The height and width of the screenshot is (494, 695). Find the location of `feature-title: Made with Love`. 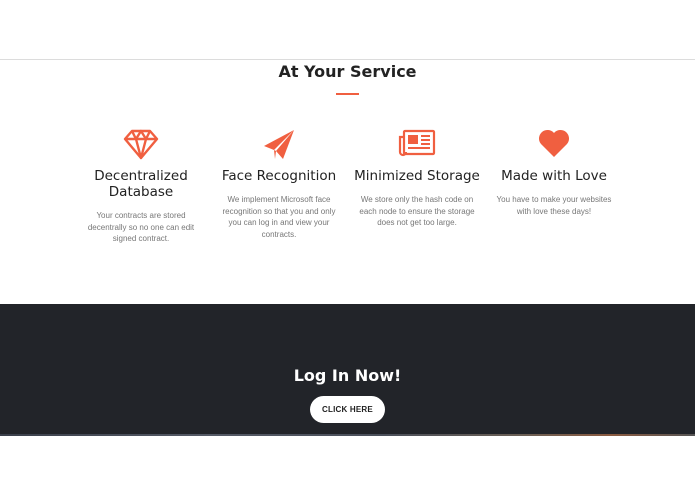

feature-title: Made with Love is located at coordinates (554, 176).